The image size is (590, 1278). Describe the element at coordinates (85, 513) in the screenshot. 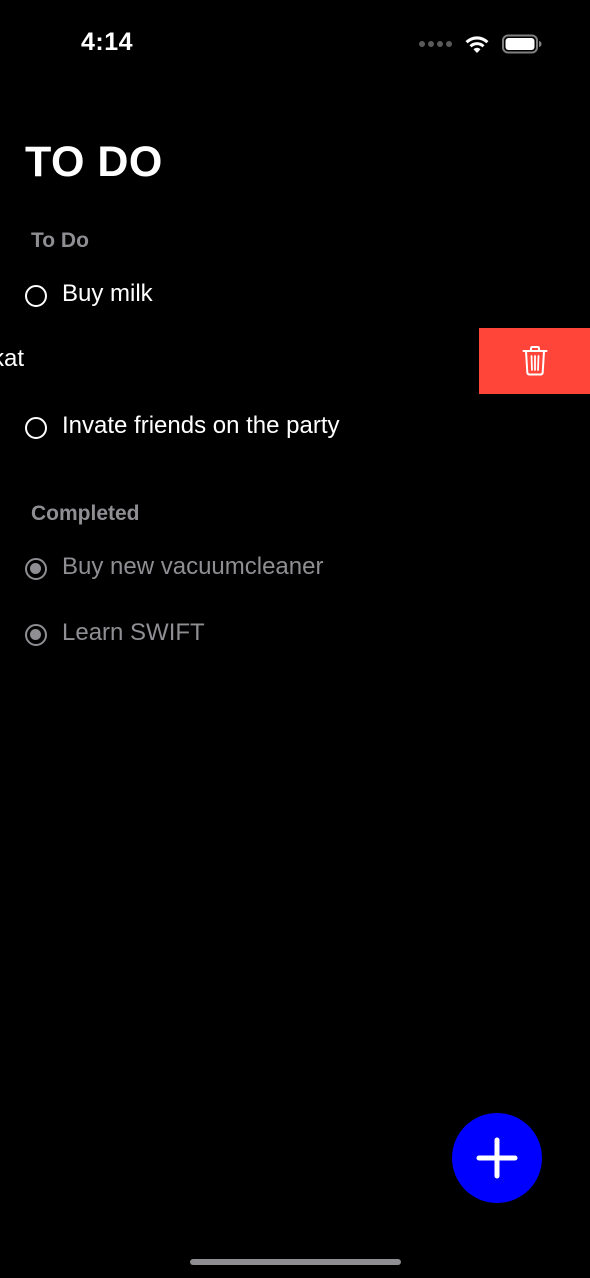

I see `section-header-completed: Completed` at that location.